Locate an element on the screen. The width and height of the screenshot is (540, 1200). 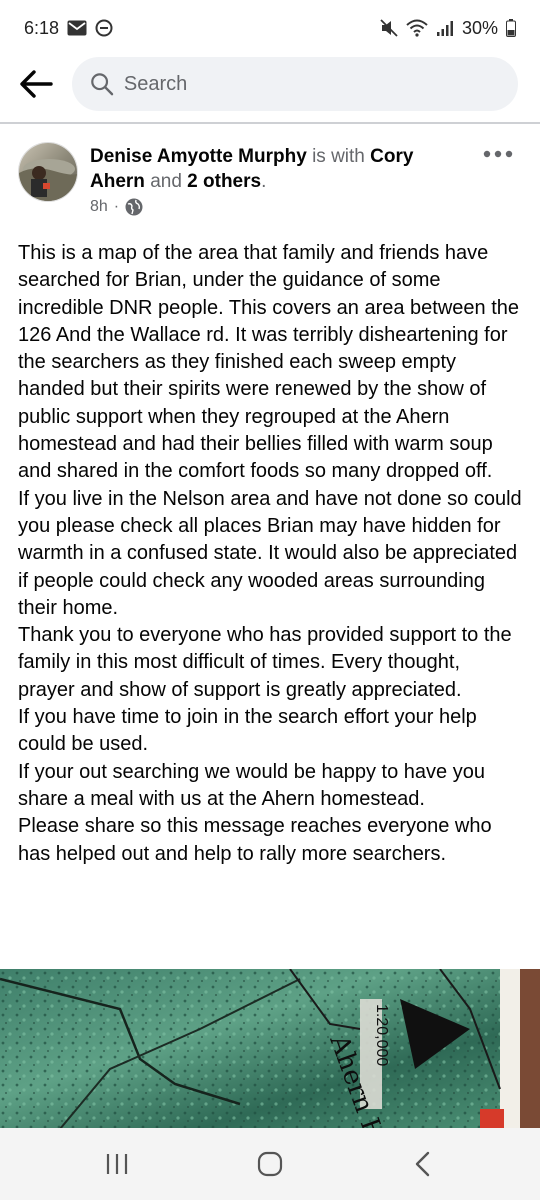
battery-icon is located at coordinates (511, 28).